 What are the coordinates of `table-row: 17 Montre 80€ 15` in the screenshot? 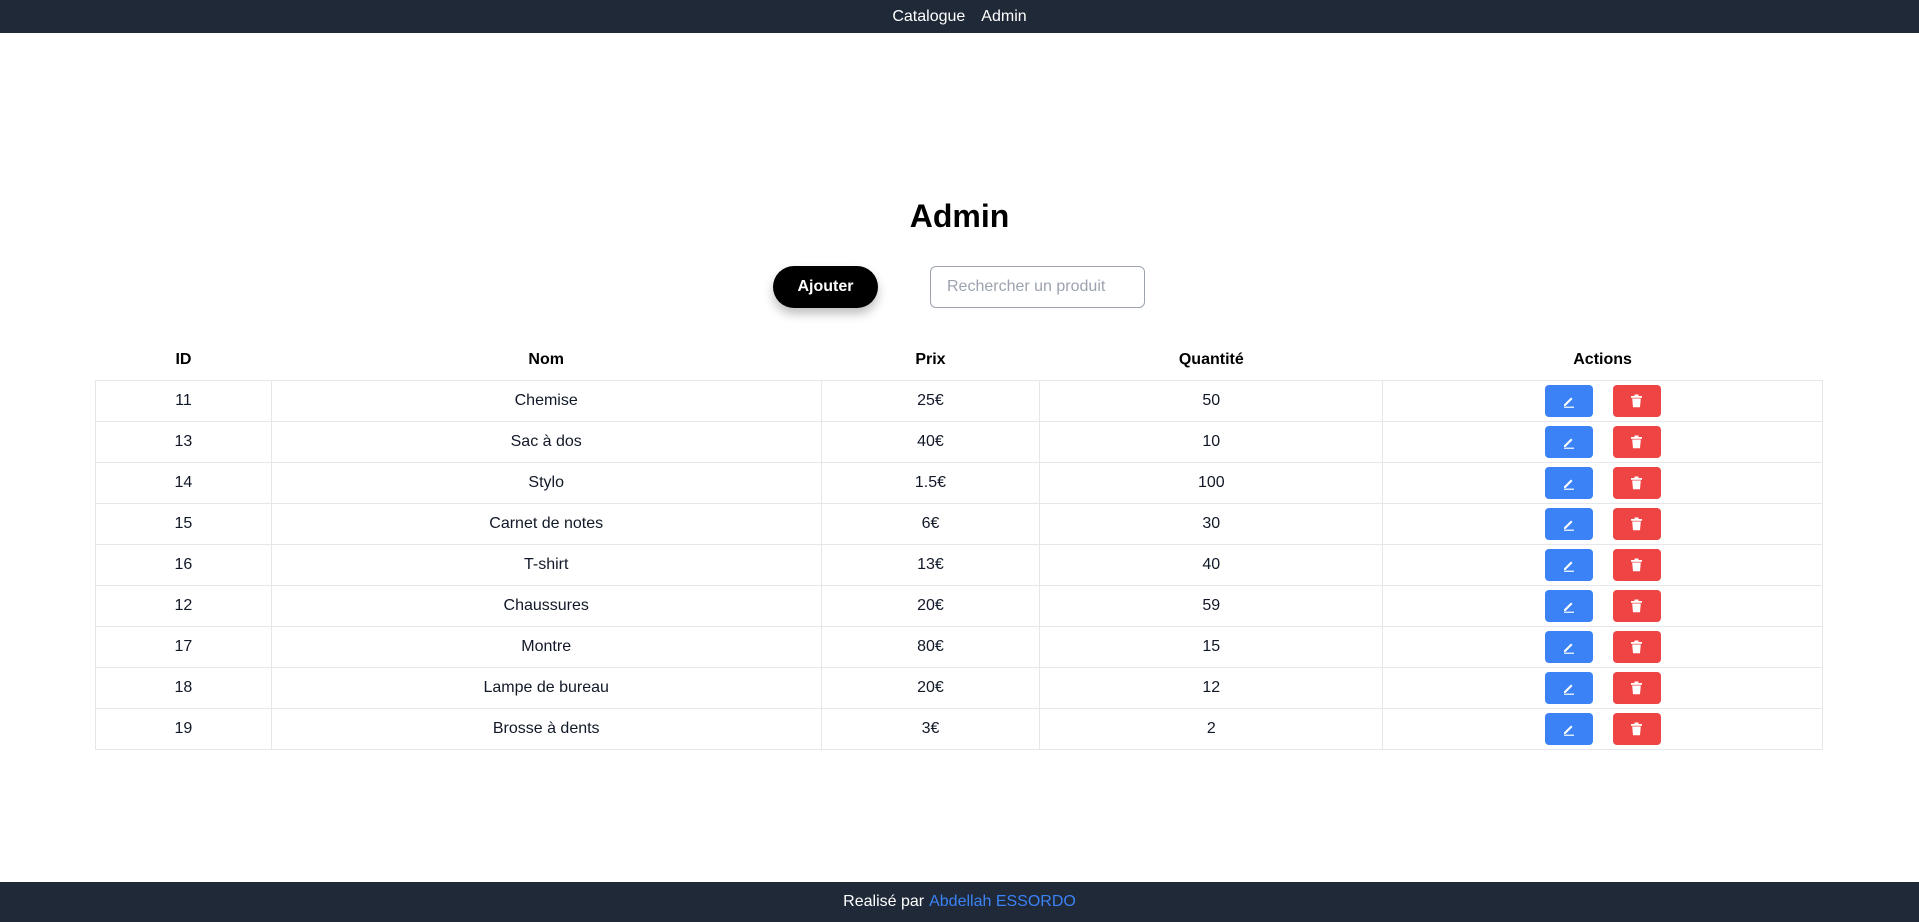 It's located at (959, 647).